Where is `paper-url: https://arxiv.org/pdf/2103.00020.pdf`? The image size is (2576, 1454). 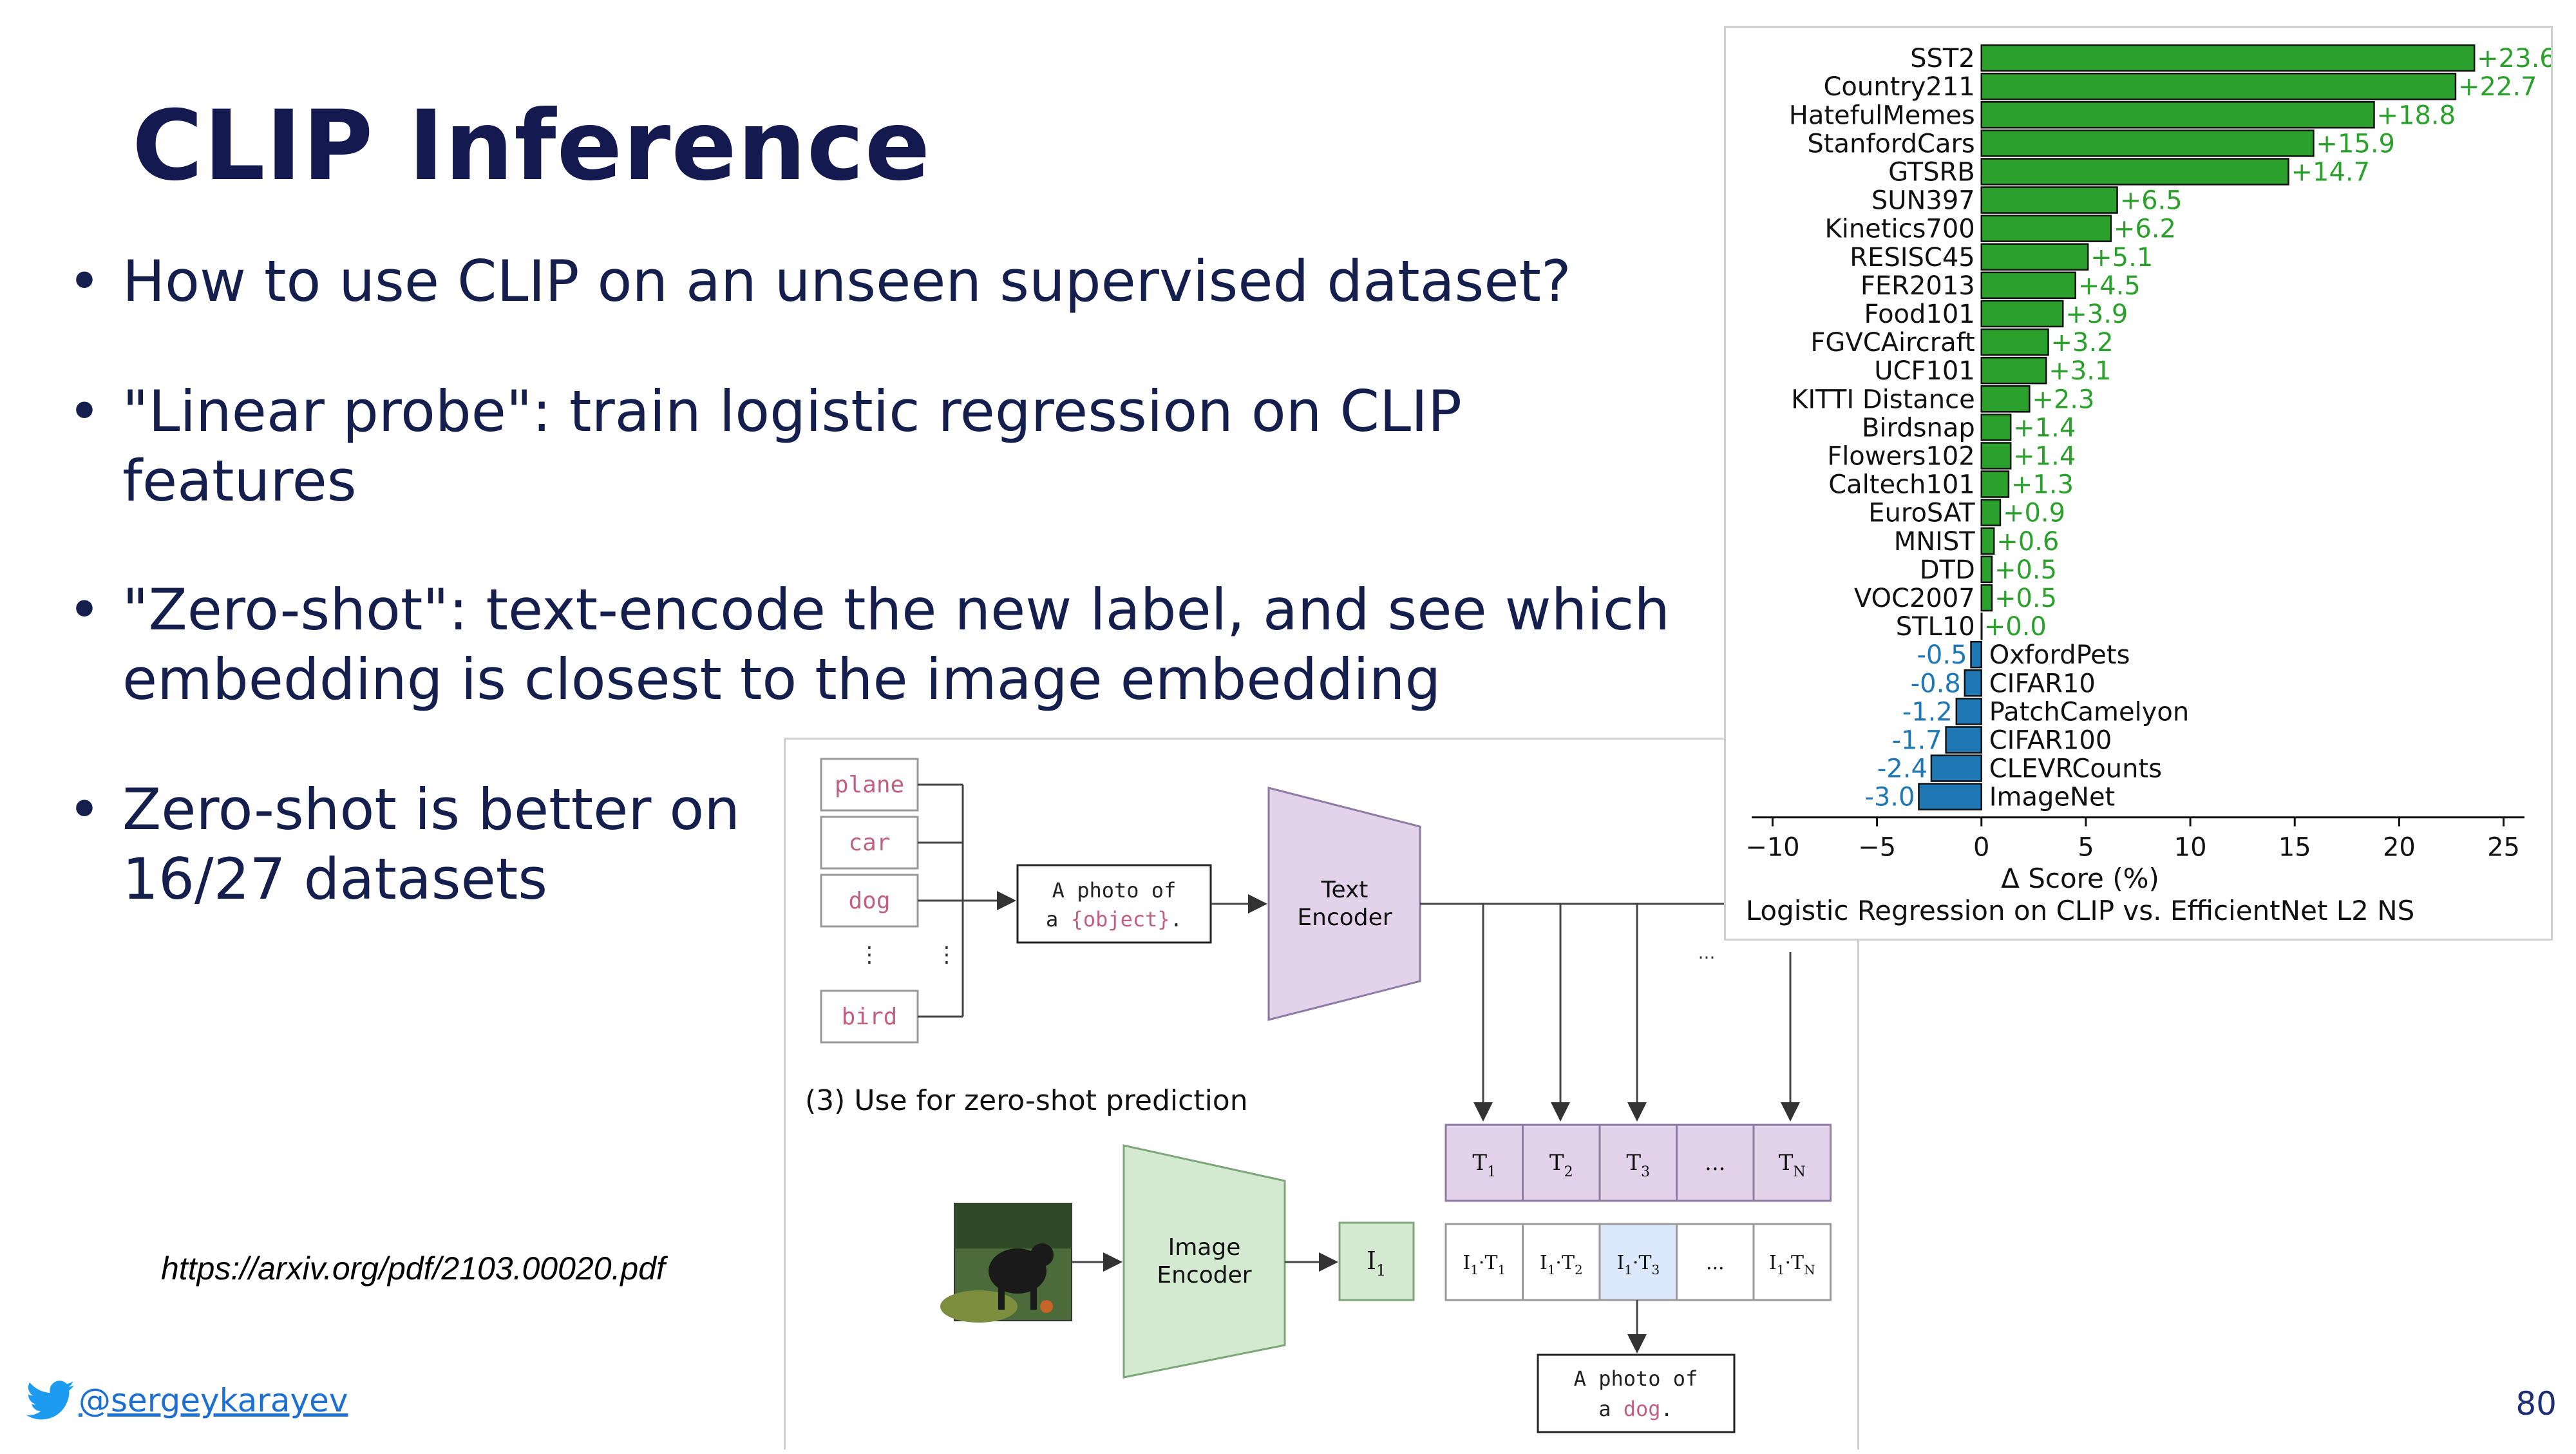 paper-url: https://arxiv.org/pdf/2103.00020.pdf is located at coordinates (413, 1268).